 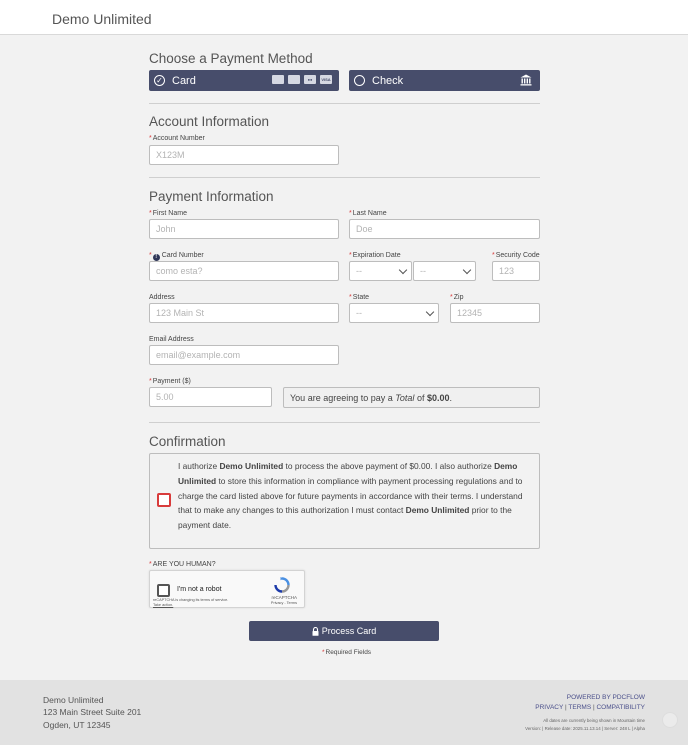 I want to click on payment-info-title: Payment Information, so click(x=211, y=196).